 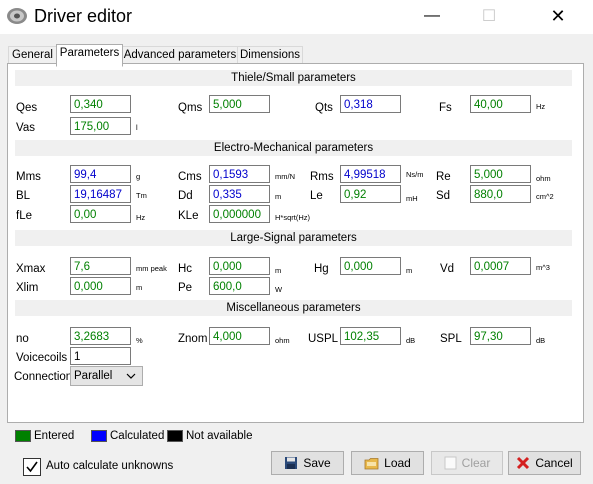 I want to click on spl-field: 97,30, so click(x=500, y=336).